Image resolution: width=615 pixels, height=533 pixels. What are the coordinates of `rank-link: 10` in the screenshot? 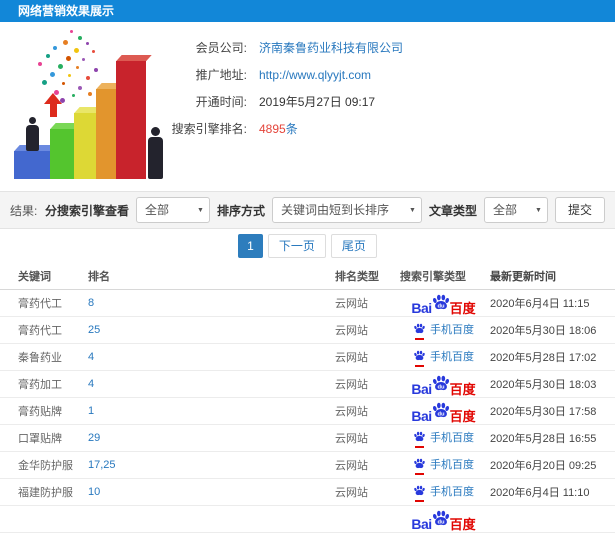 It's located at (94, 492).